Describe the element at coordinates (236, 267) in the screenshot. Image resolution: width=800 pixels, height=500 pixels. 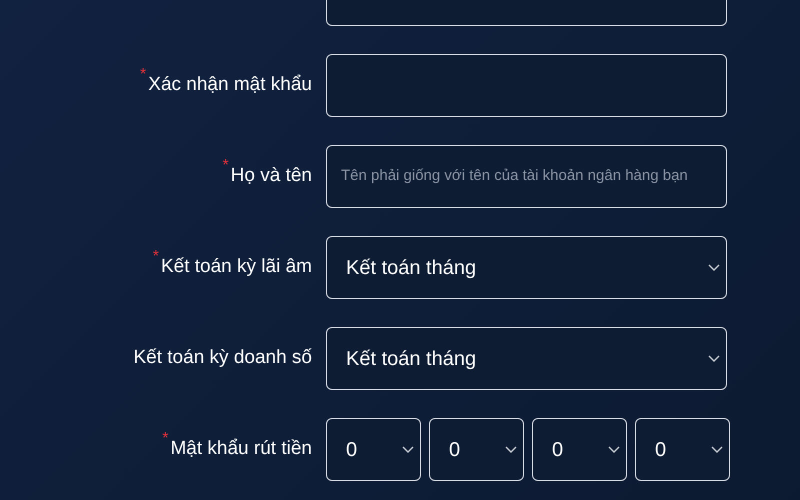
I see `field-label: Kết toán kỳ lãi âm` at that location.